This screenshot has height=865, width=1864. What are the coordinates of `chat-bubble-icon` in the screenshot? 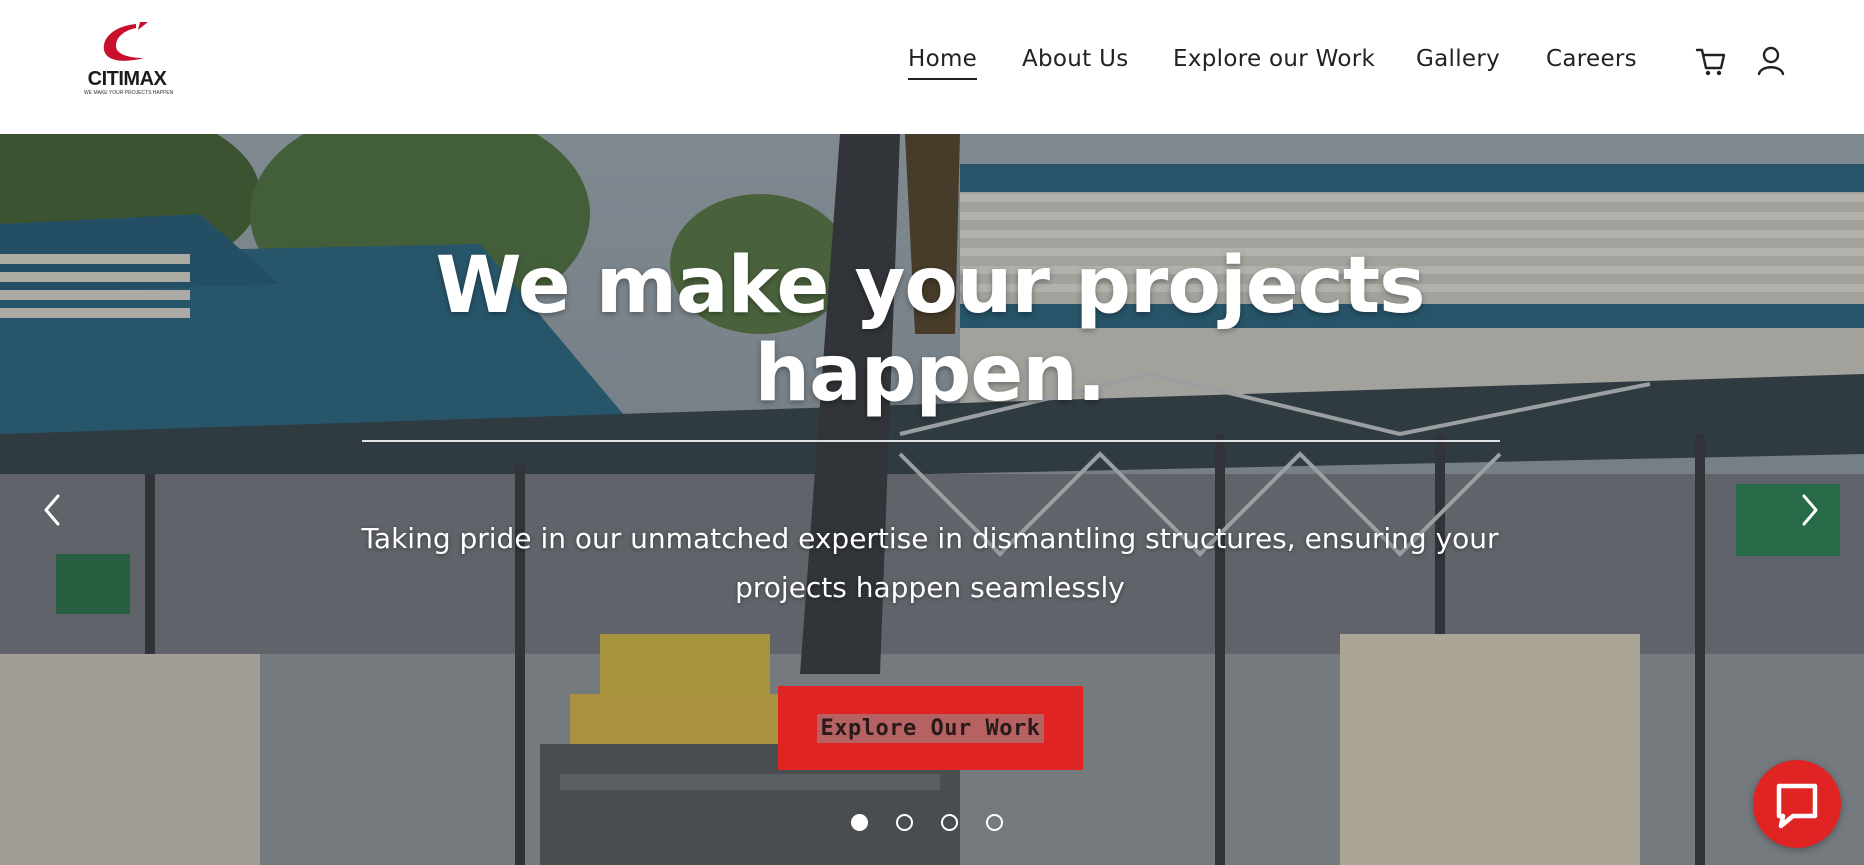 It's located at (1797, 806).